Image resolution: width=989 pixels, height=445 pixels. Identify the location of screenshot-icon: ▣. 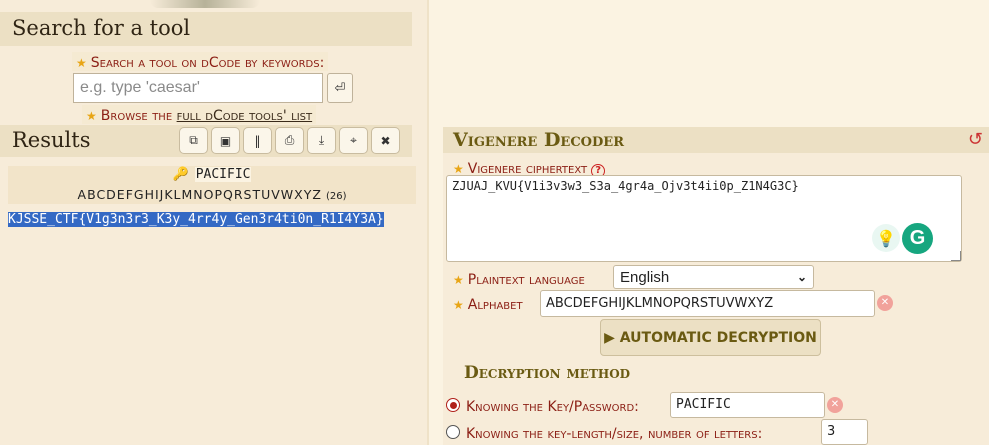
(225, 140).